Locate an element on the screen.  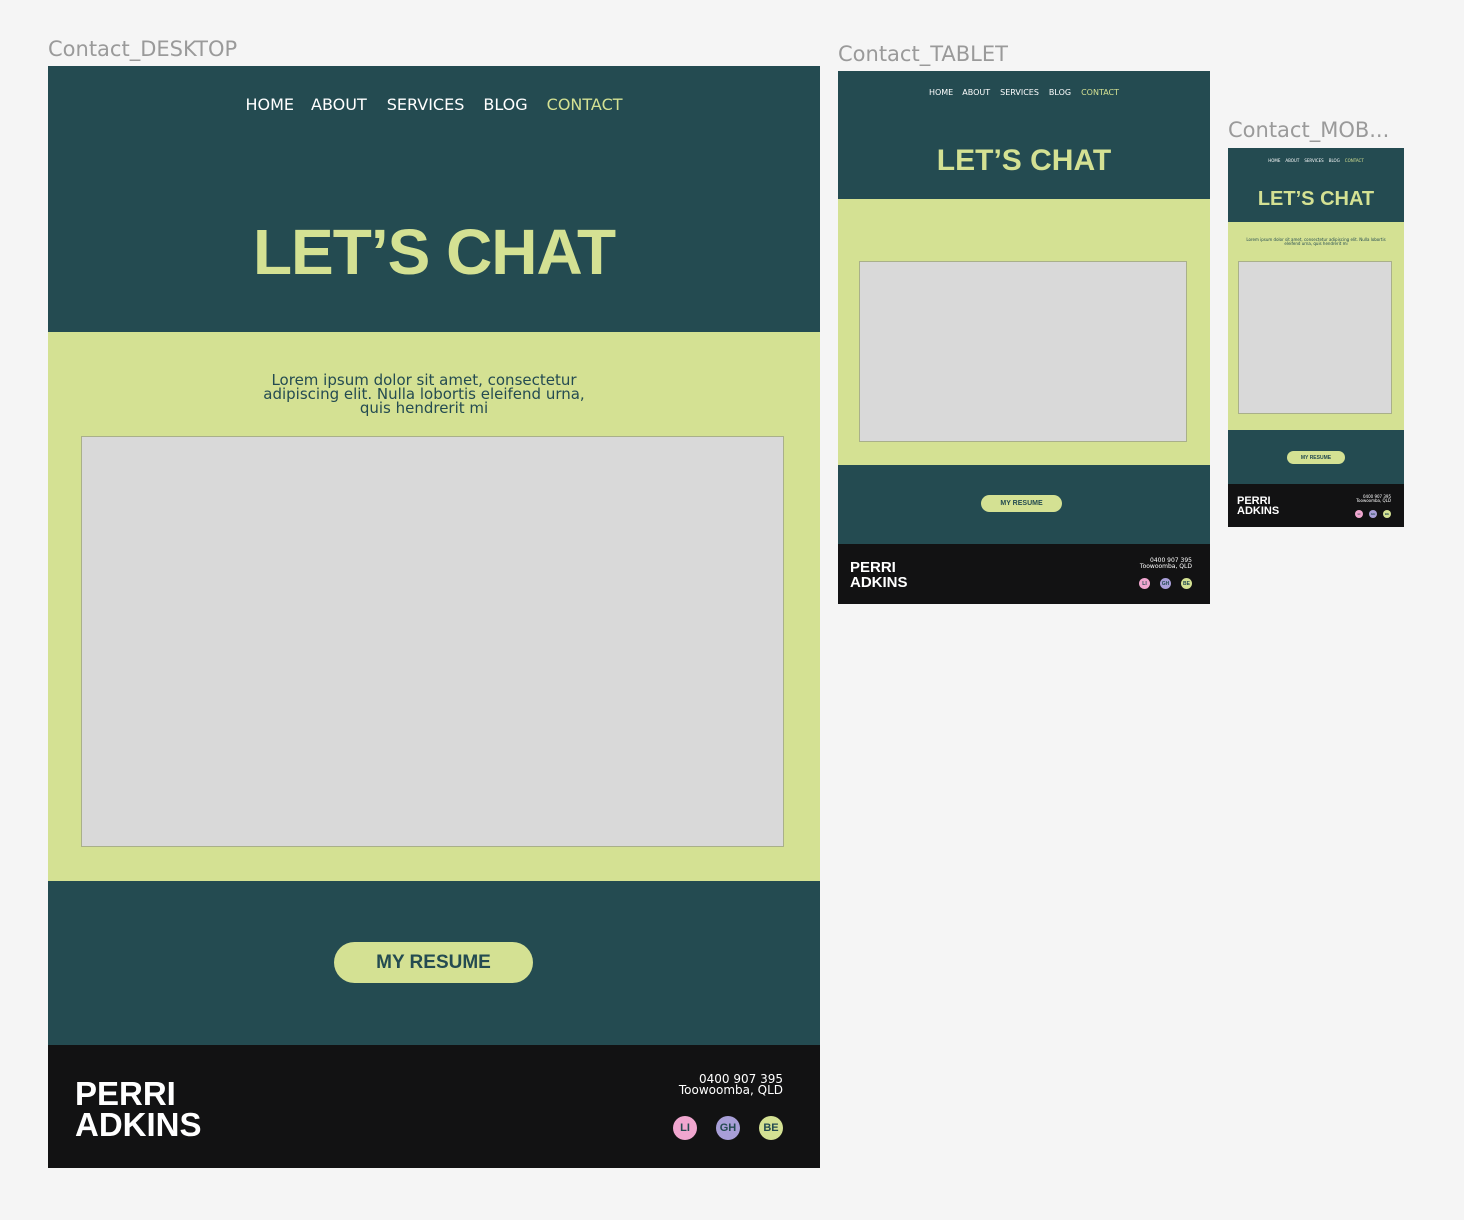
tablet-content-section is located at coordinates (1024, 332).